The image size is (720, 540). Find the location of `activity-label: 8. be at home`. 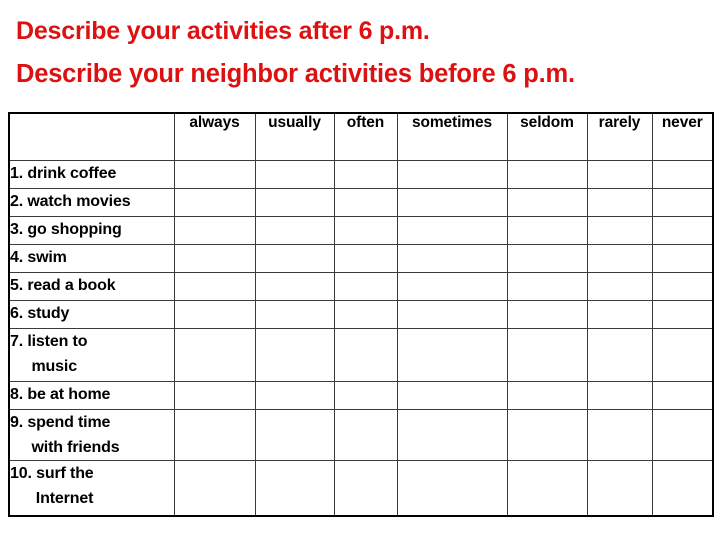

activity-label: 8. be at home is located at coordinates (91, 395).